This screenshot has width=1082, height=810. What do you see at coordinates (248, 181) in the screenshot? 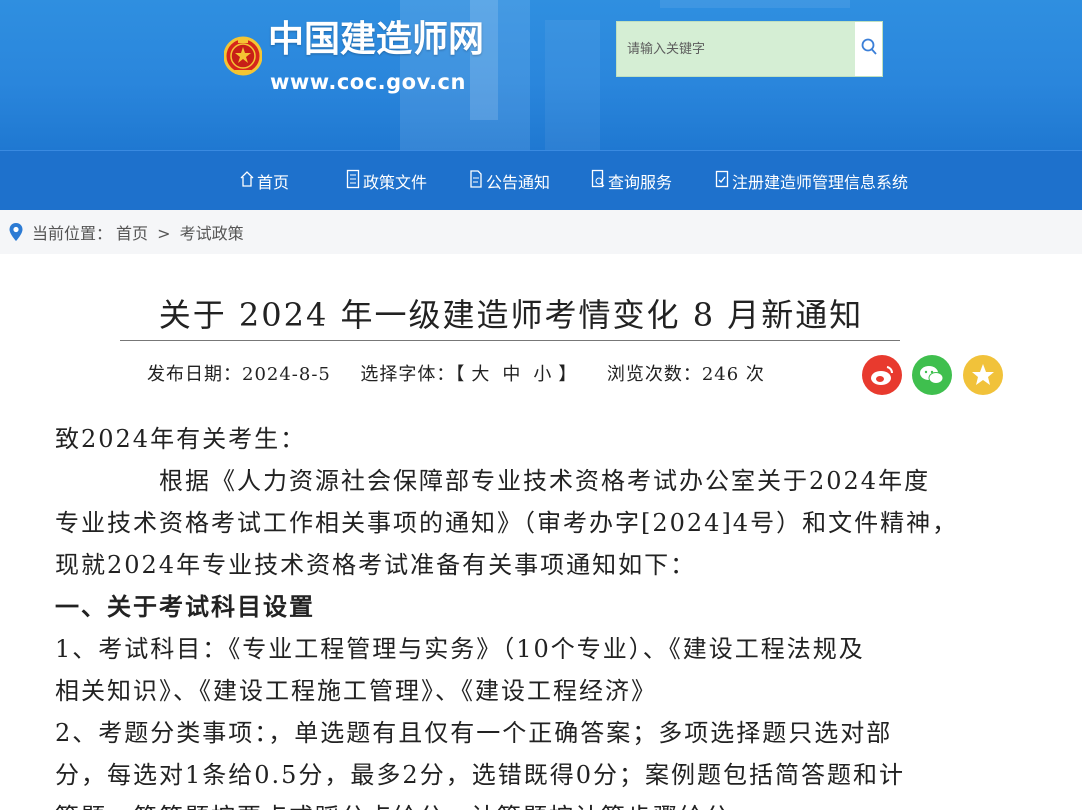
I see `home-icon` at bounding box center [248, 181].